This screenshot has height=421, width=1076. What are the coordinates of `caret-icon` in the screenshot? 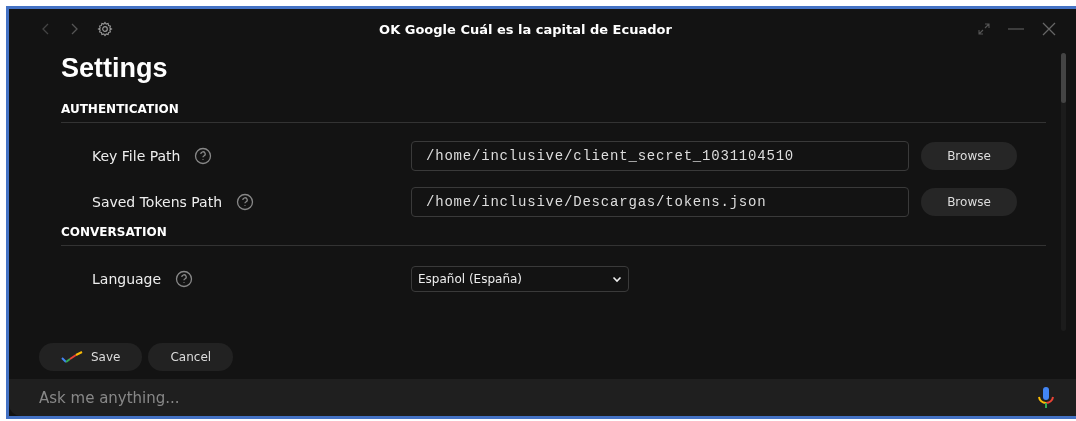 It's located at (617, 279).